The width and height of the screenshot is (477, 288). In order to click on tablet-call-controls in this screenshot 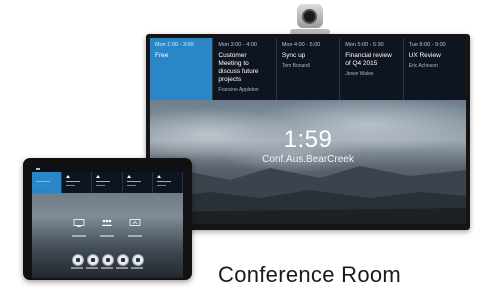, I will do `click(107, 264)`.